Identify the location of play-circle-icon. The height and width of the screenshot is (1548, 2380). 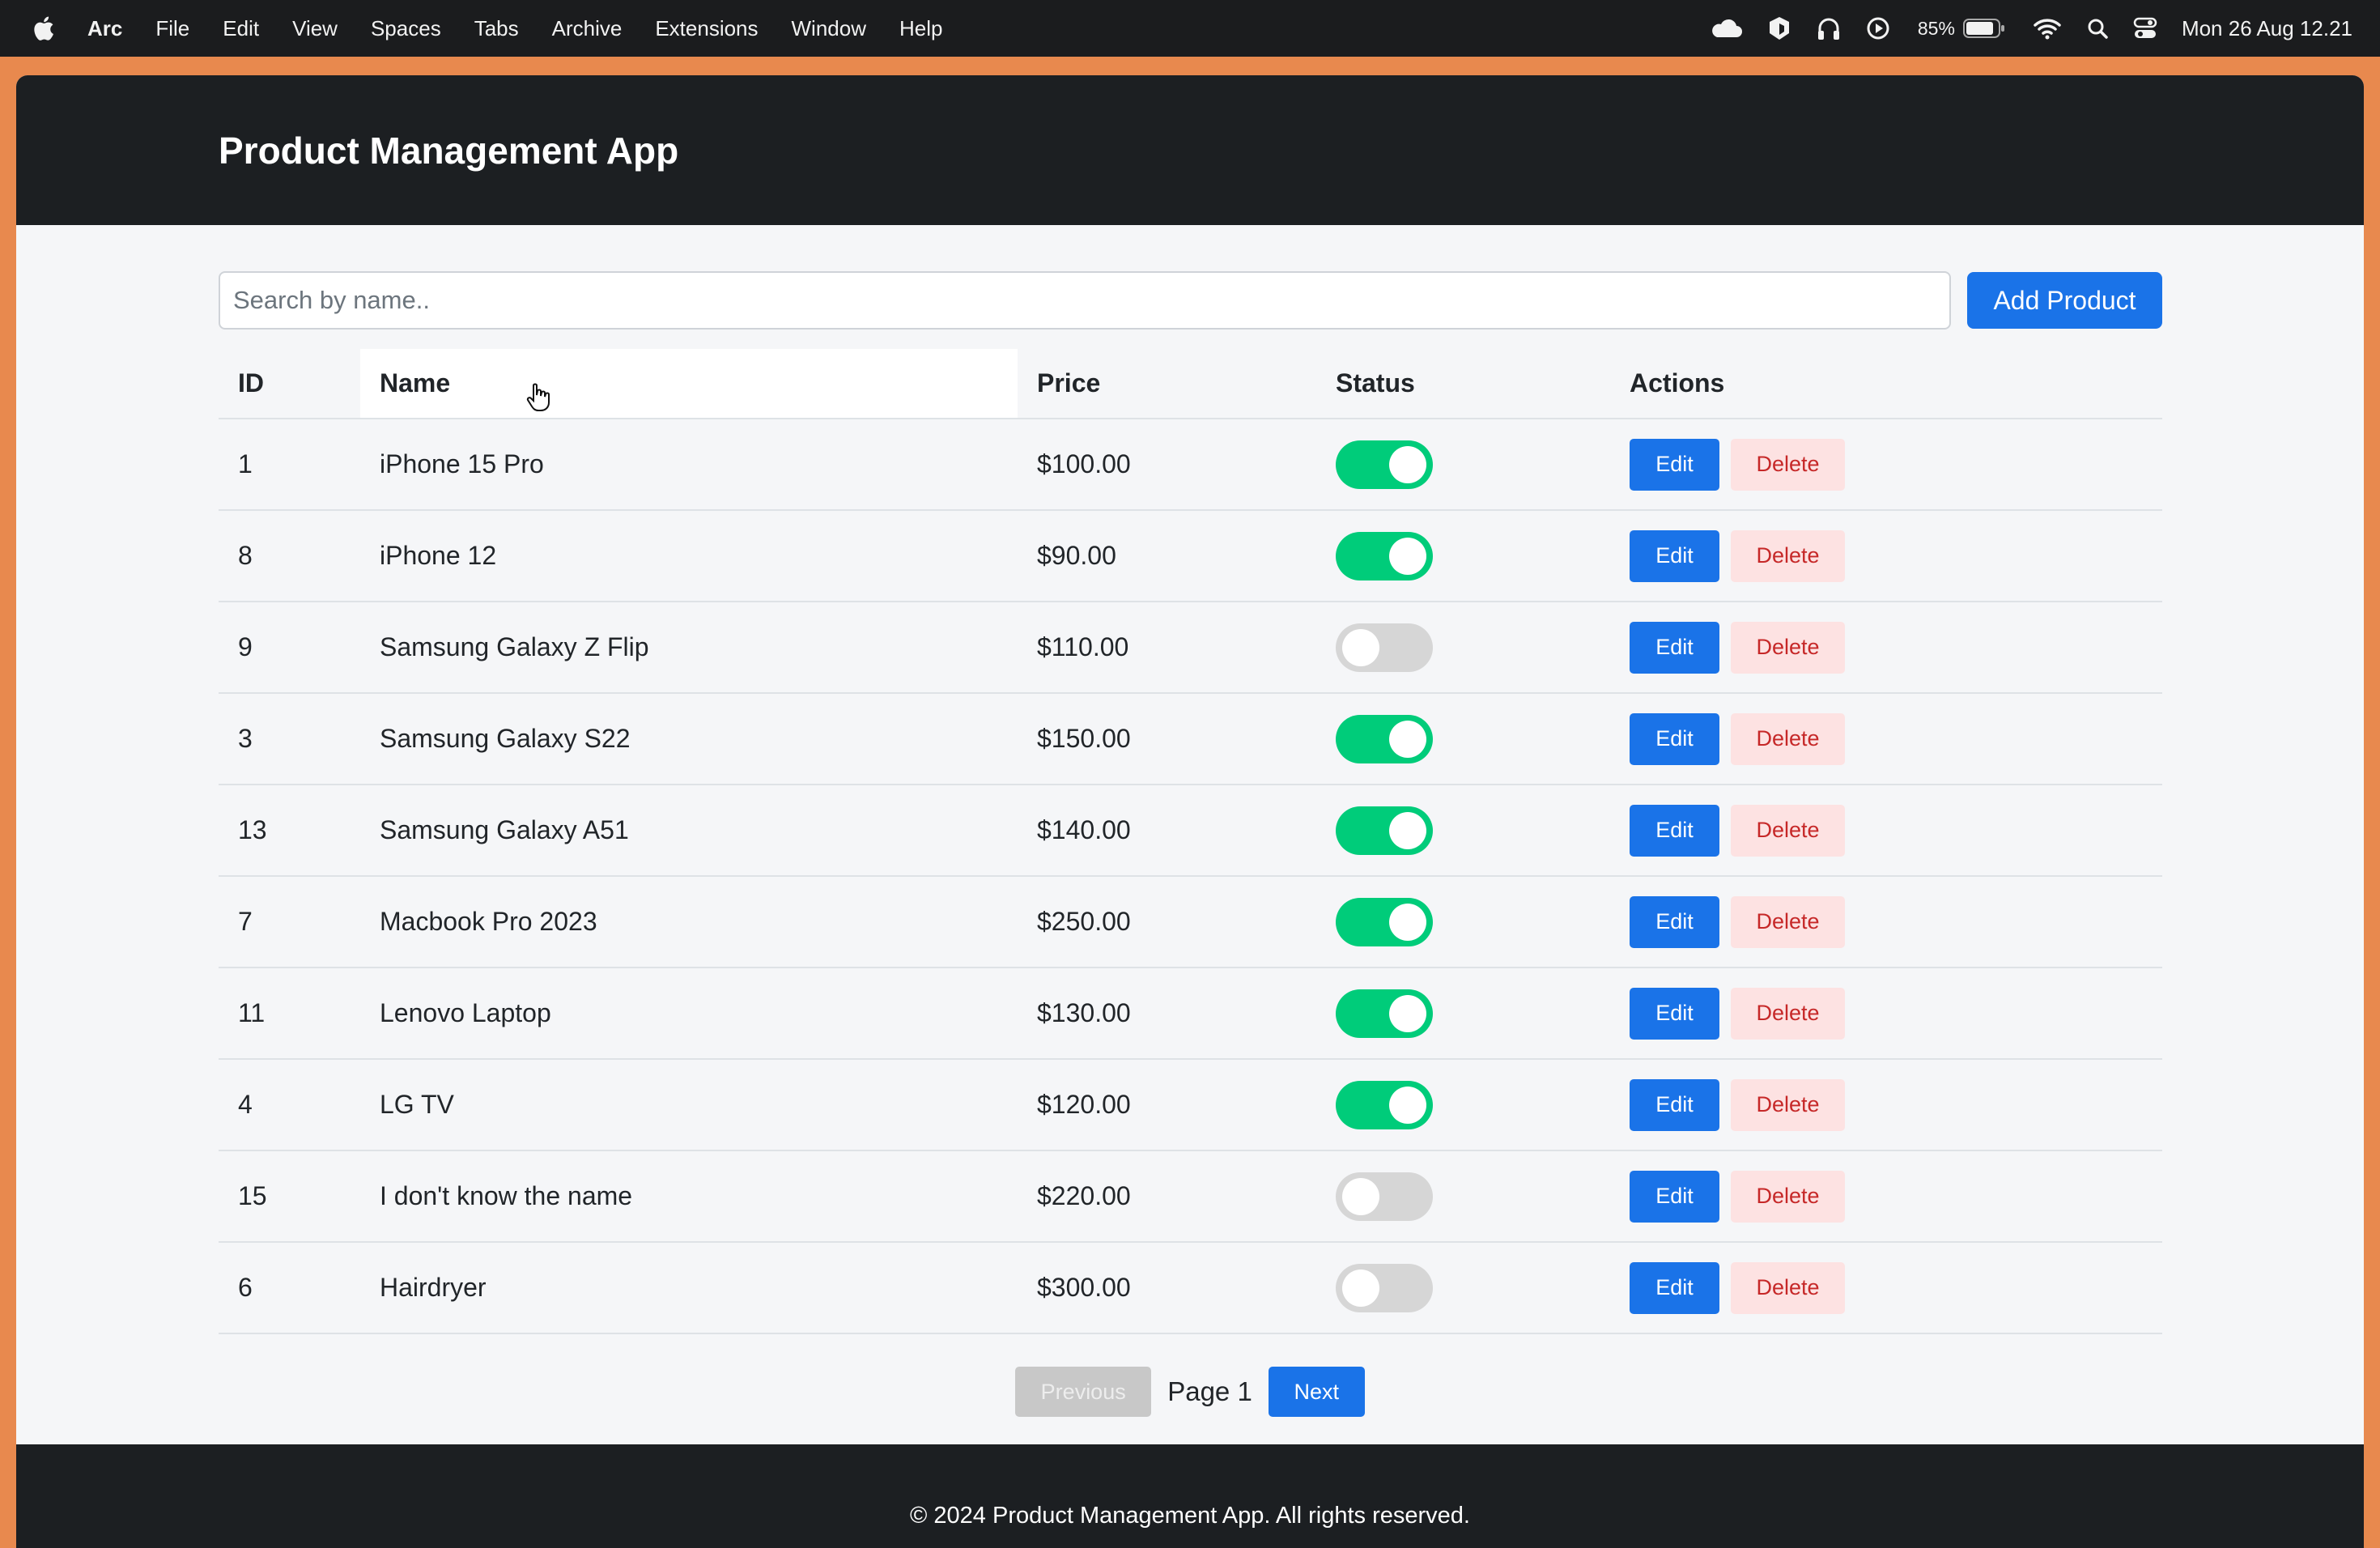
(1878, 28).